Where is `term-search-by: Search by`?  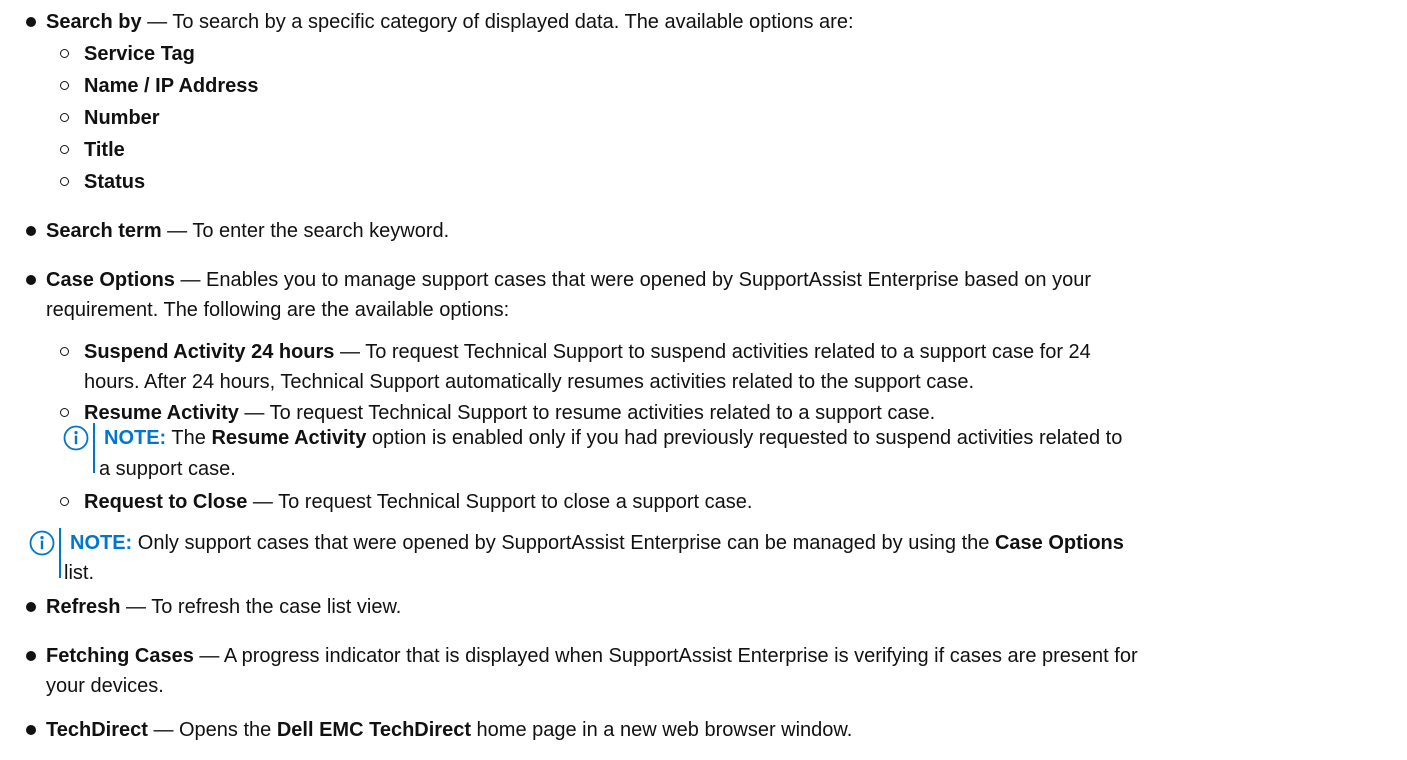
term-search-by: Search by is located at coordinates (94, 22).